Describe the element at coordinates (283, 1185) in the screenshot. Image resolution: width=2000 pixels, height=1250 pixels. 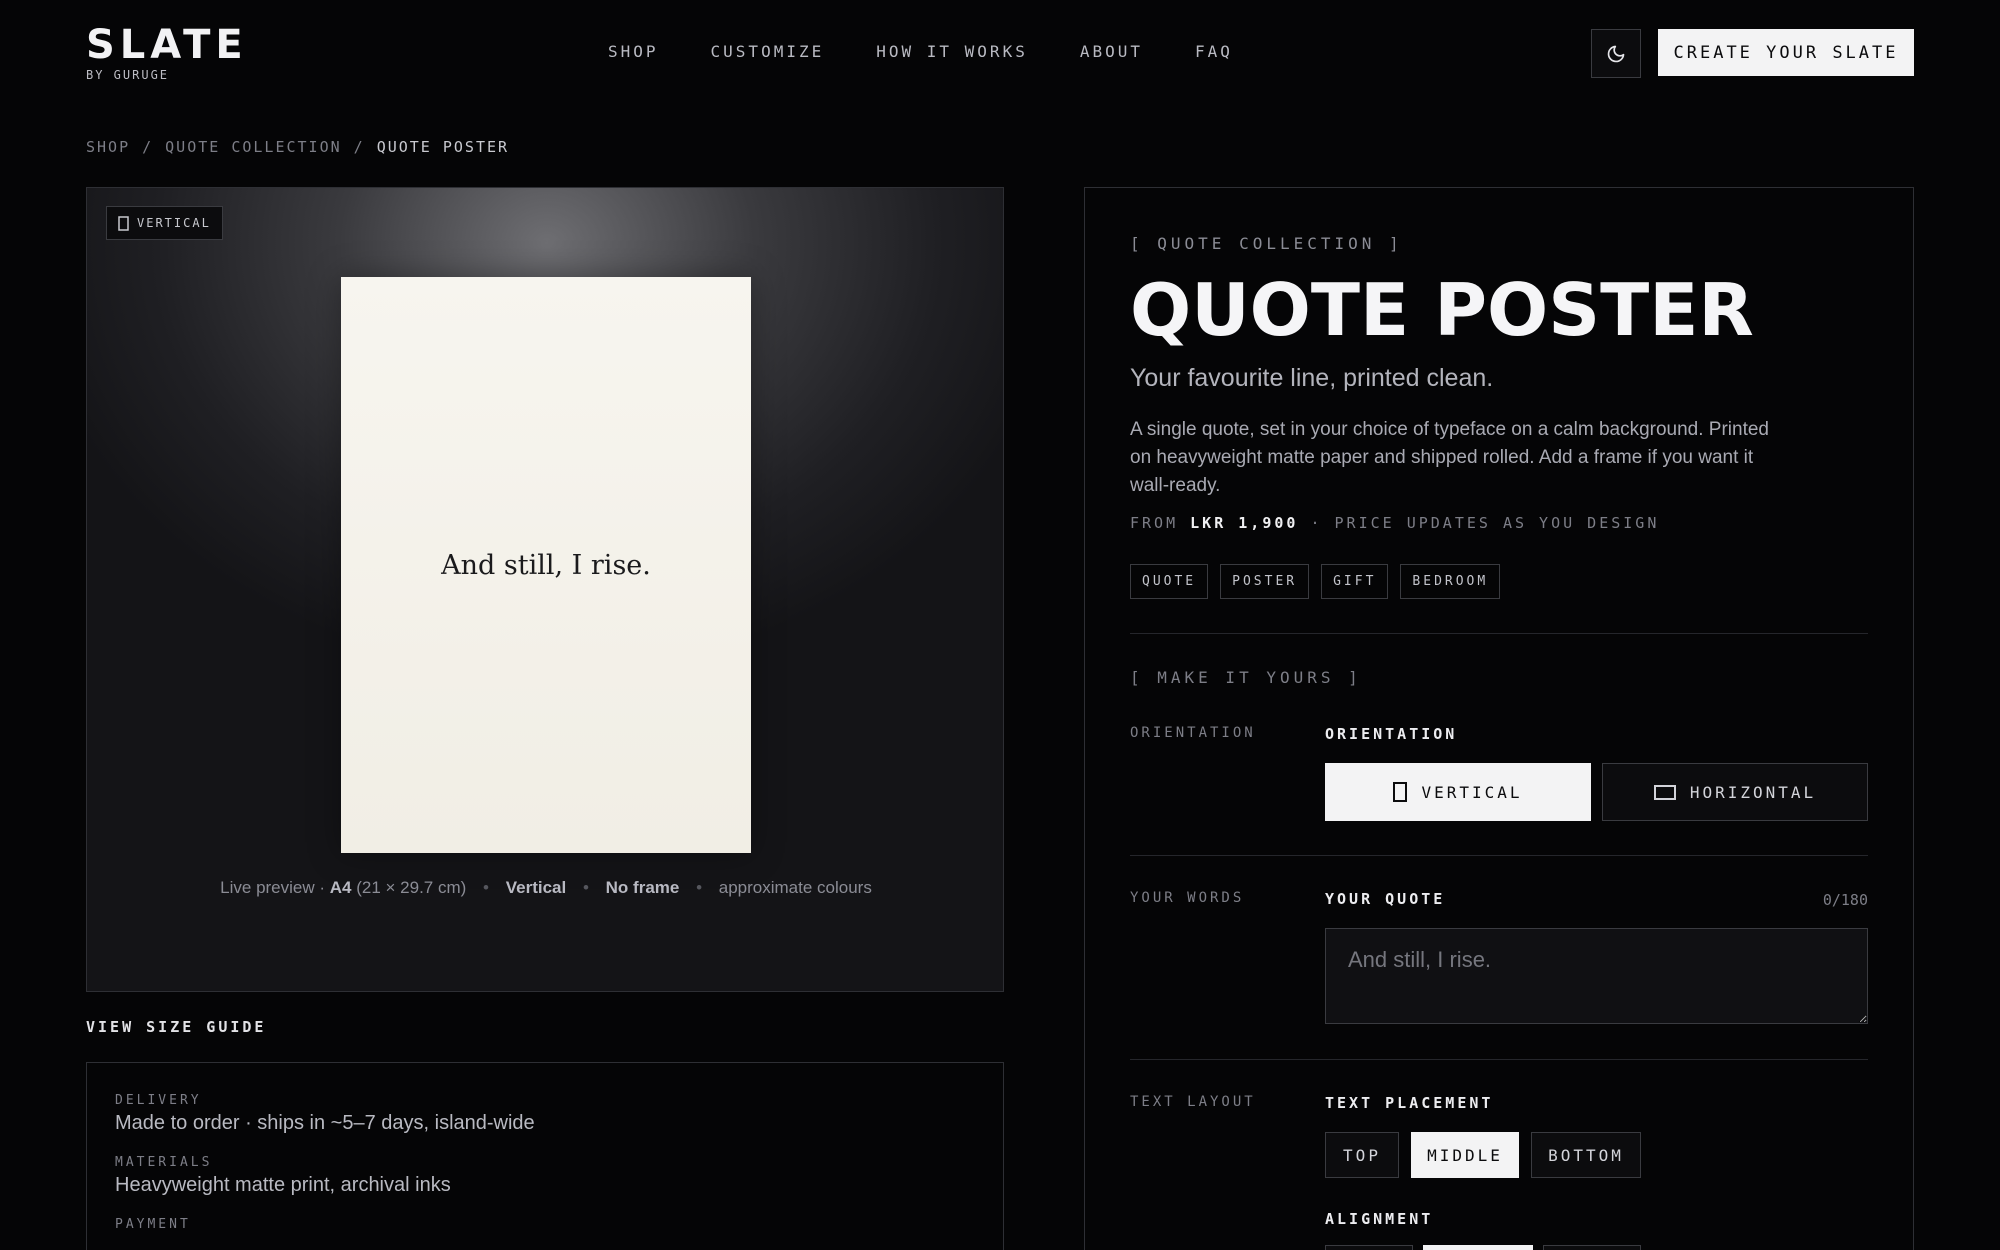
I see `materials-value: Heavyweight matte print, archival inks` at that location.